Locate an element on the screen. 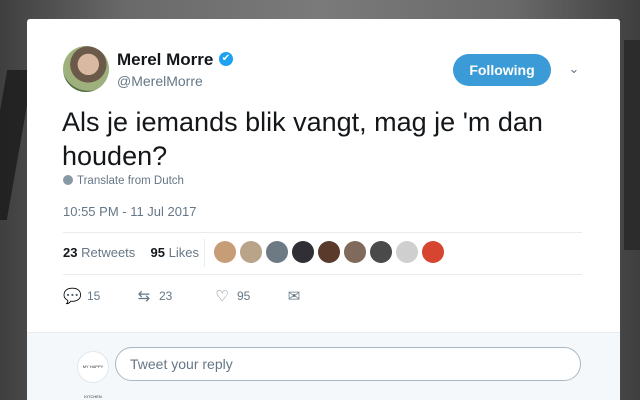 This screenshot has height=400, width=640. tweet-stats: 23 Retweets 95 Likes is located at coordinates (131, 252).